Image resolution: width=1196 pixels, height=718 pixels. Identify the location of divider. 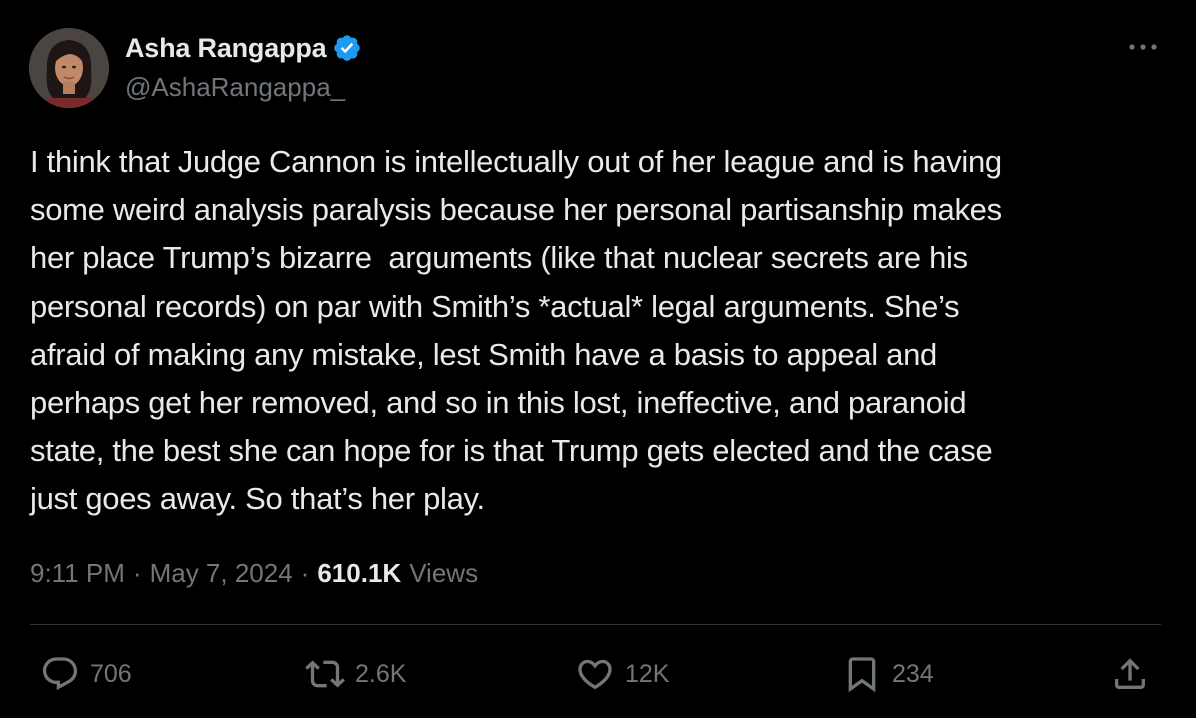
(595, 624).